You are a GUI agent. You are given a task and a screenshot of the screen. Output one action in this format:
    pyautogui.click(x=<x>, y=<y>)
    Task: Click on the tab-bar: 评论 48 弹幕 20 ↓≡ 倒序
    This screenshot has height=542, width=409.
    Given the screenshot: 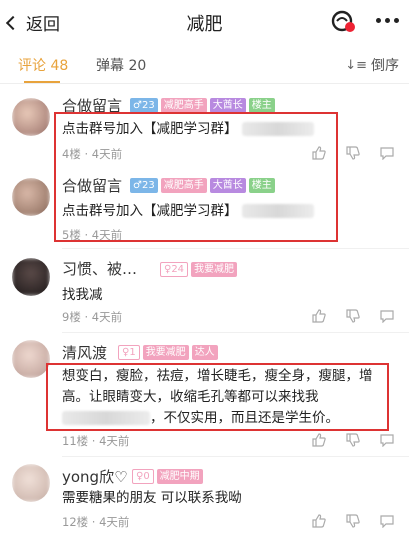 What is the action you would take?
    pyautogui.click(x=204, y=64)
    